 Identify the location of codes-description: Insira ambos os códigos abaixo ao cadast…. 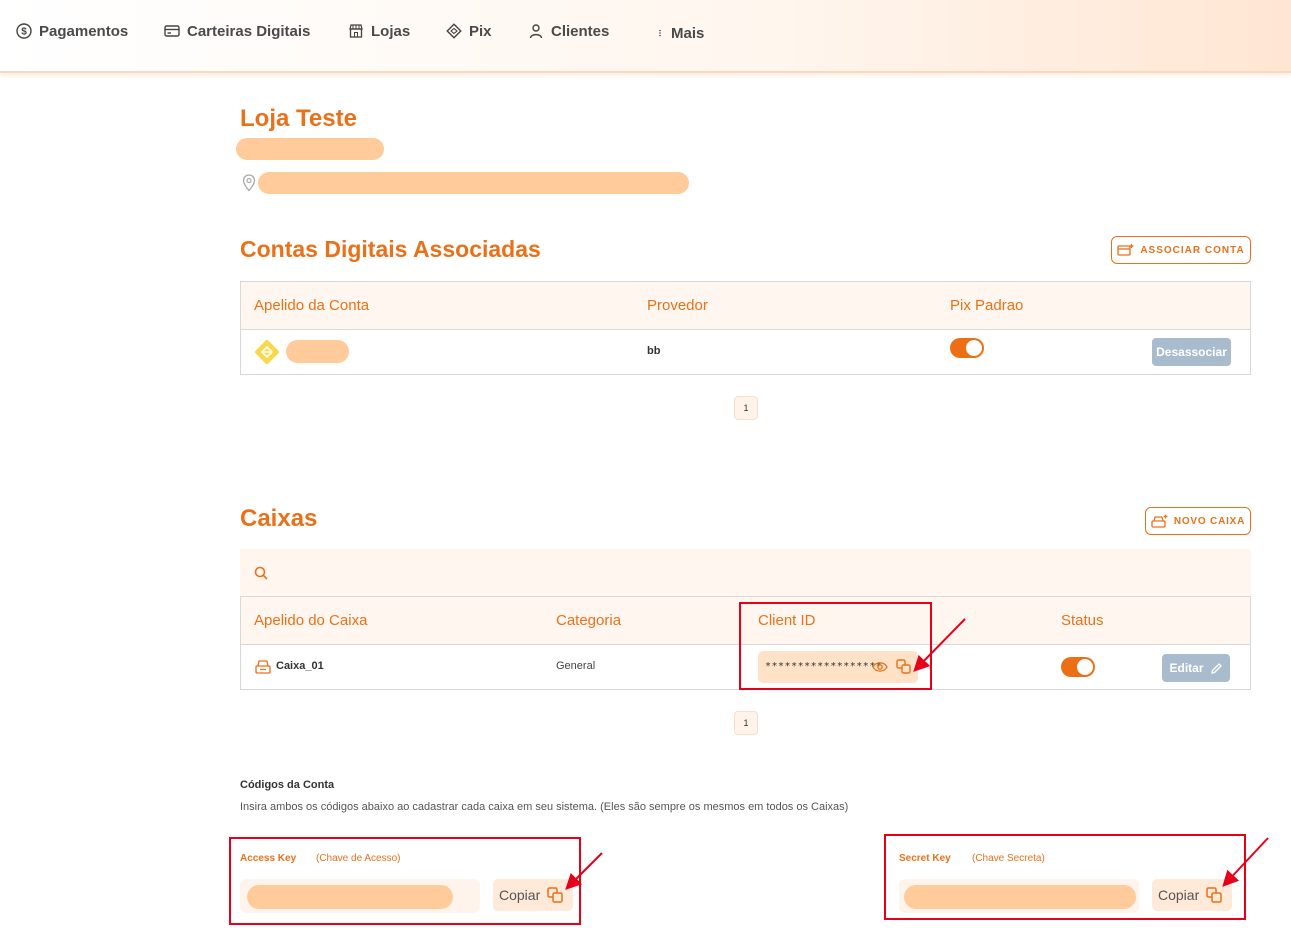
(544, 807).